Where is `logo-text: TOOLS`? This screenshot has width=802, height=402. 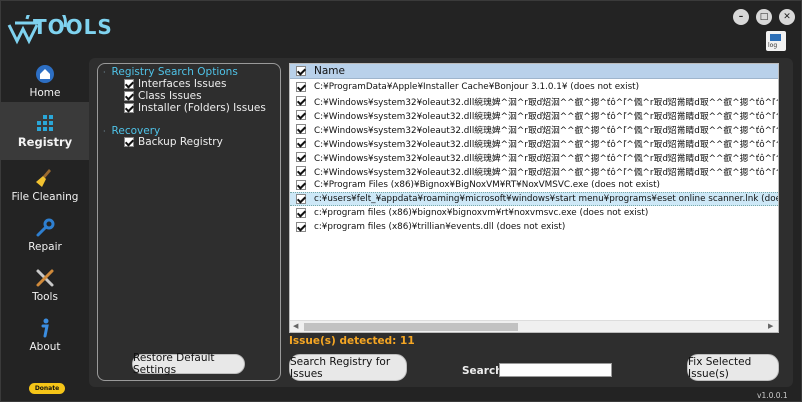 logo-text: TOOLS is located at coordinates (73, 27).